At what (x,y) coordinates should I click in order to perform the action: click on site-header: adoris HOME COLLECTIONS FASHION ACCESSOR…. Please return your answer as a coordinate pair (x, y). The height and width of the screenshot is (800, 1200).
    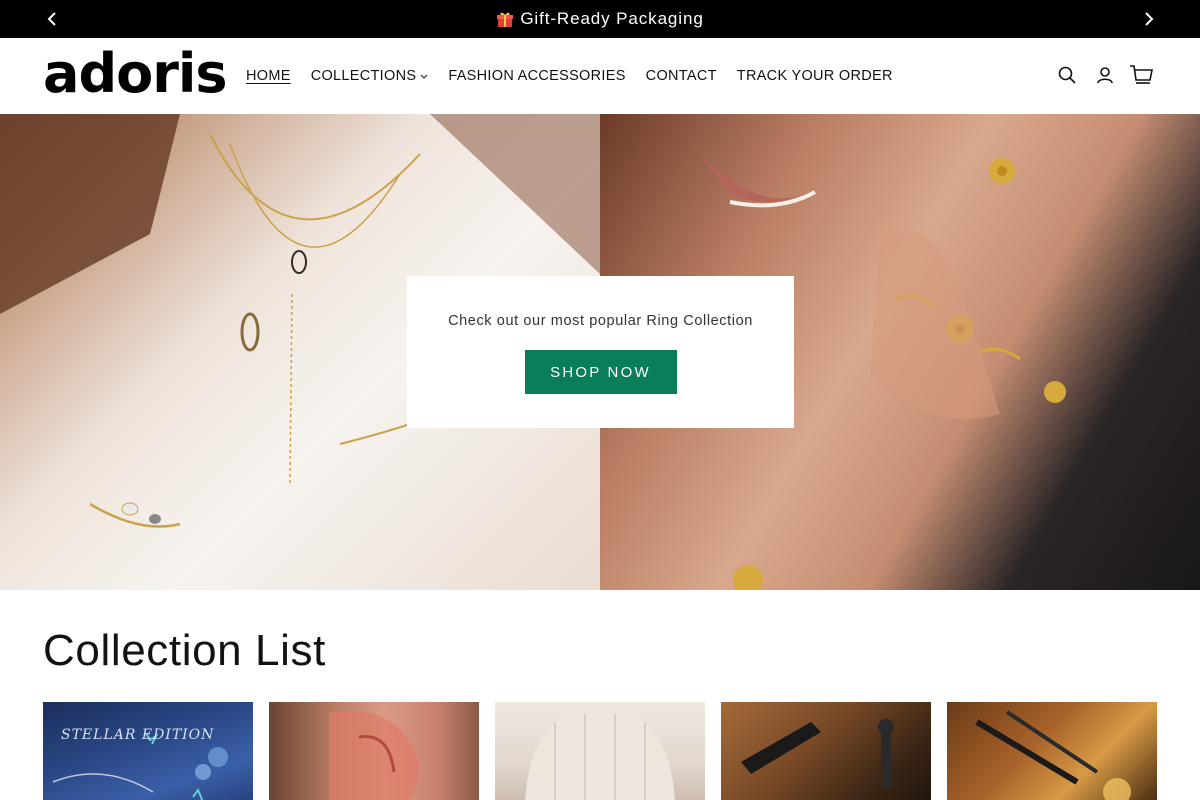
    Looking at the image, I should click on (600, 76).